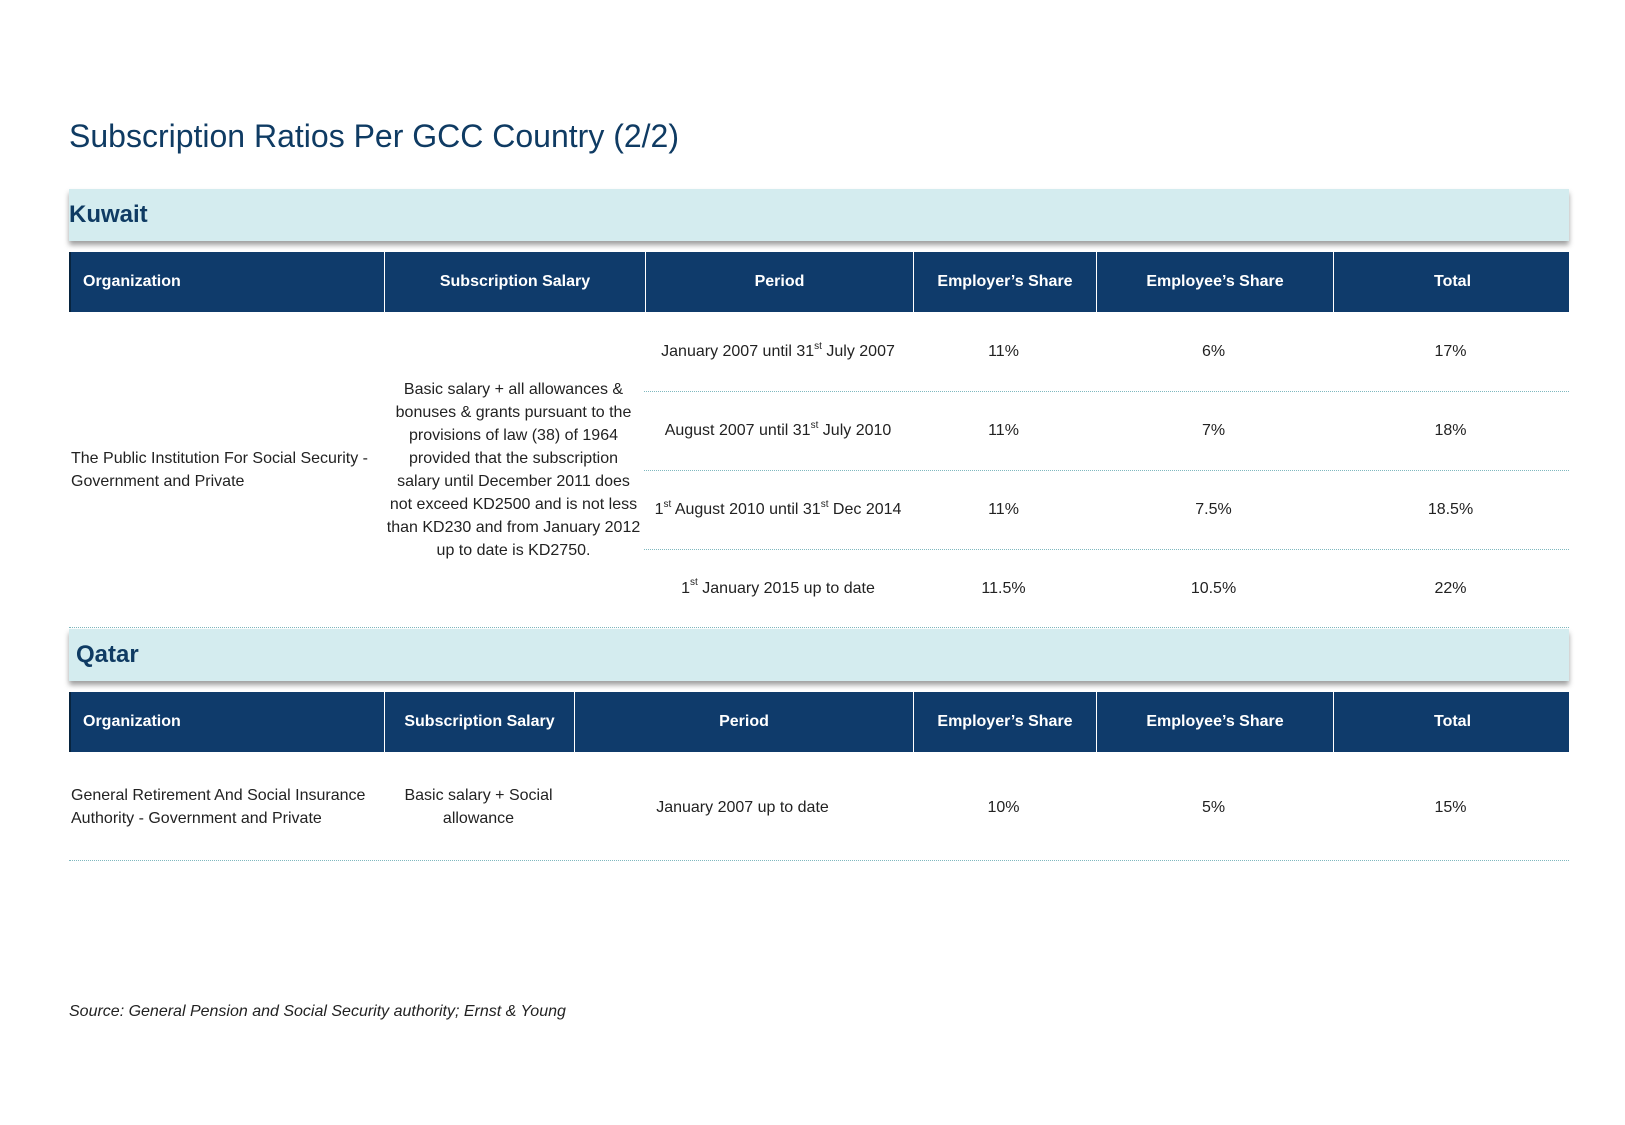  Describe the element at coordinates (1213, 807) in the screenshot. I see `qatar-employee-share: 5%` at that location.